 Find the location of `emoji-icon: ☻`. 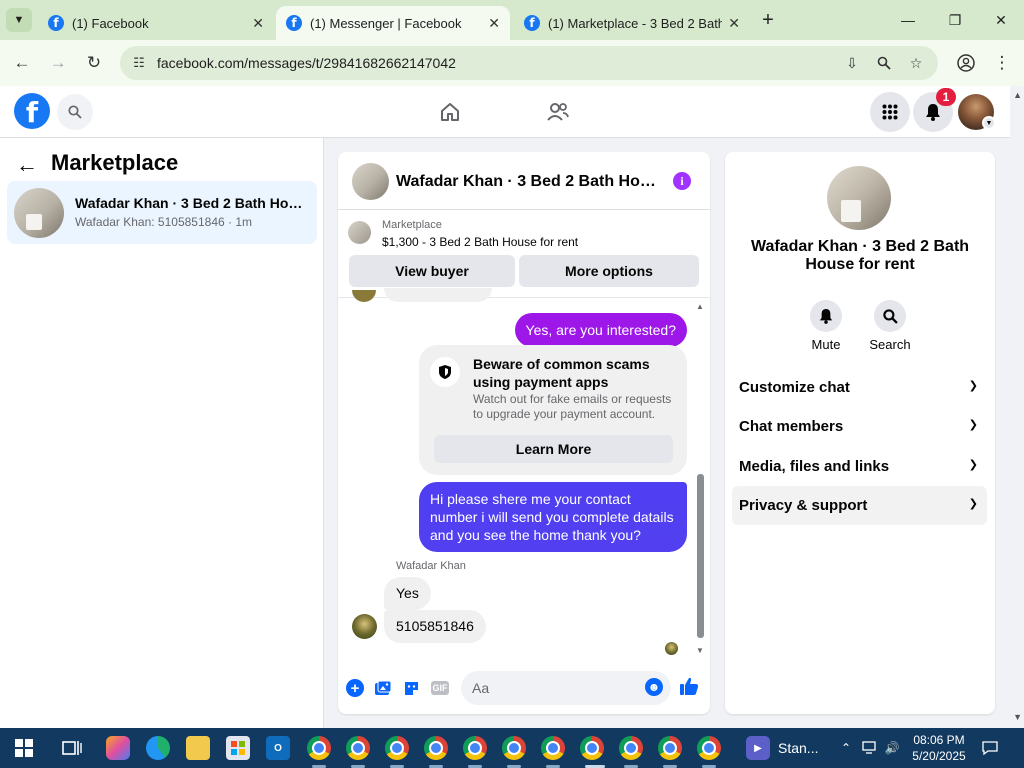

emoji-icon: ☻ is located at coordinates (654, 687).